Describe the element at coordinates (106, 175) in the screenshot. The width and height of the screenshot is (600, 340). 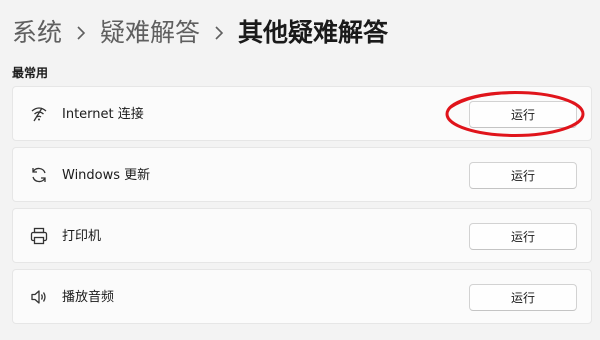
I see `item-label: Windows 更新` at that location.